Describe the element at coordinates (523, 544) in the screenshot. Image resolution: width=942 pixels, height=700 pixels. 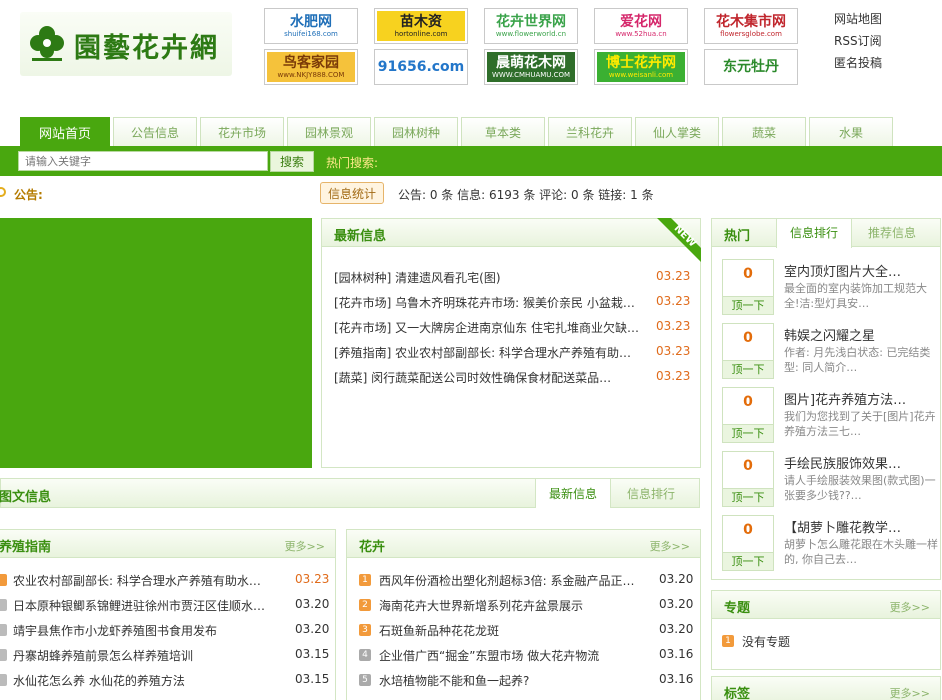
I see `flowers-header: 花卉 更多>>` at that location.